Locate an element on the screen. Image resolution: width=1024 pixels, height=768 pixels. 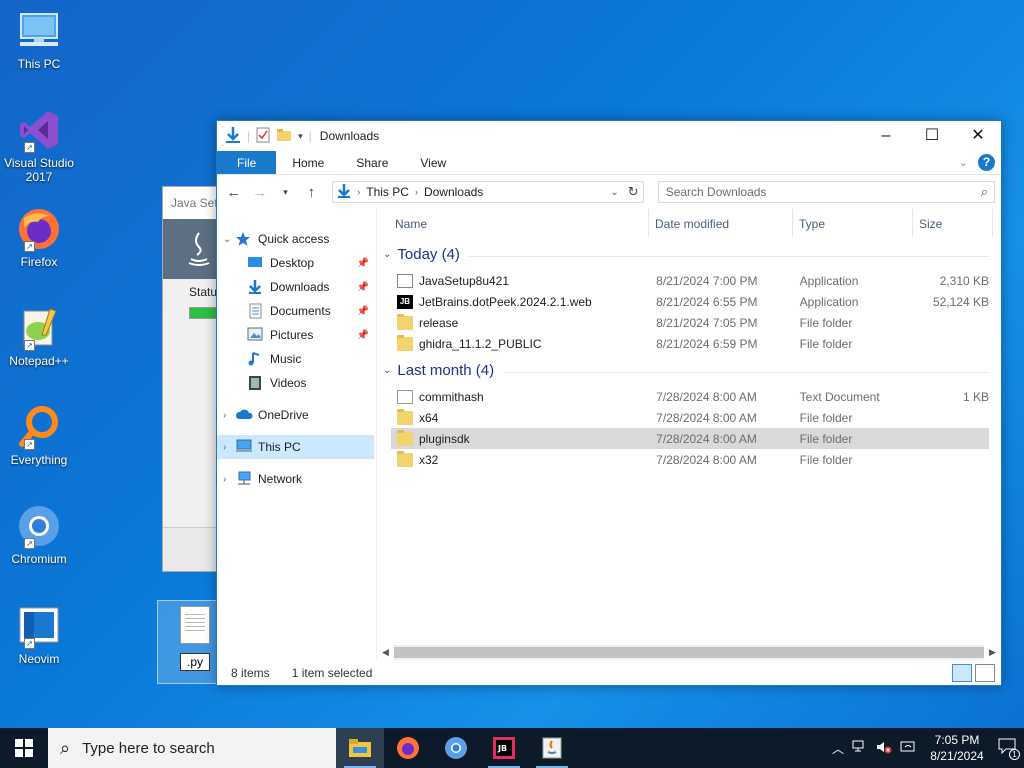
tab-home: Home is located at coordinates (308, 162).